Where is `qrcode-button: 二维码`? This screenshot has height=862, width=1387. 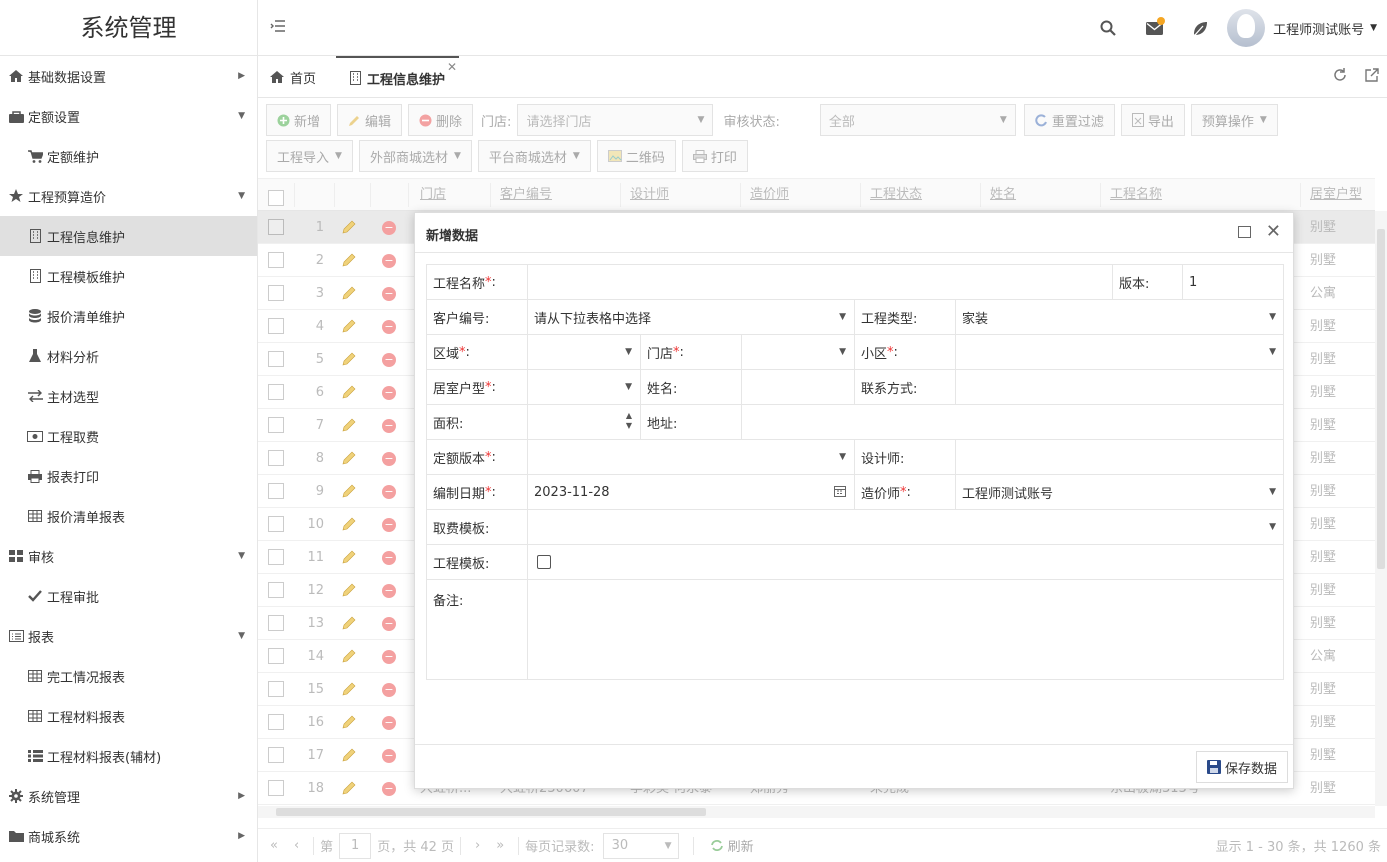
qrcode-button: 二维码 is located at coordinates (636, 156).